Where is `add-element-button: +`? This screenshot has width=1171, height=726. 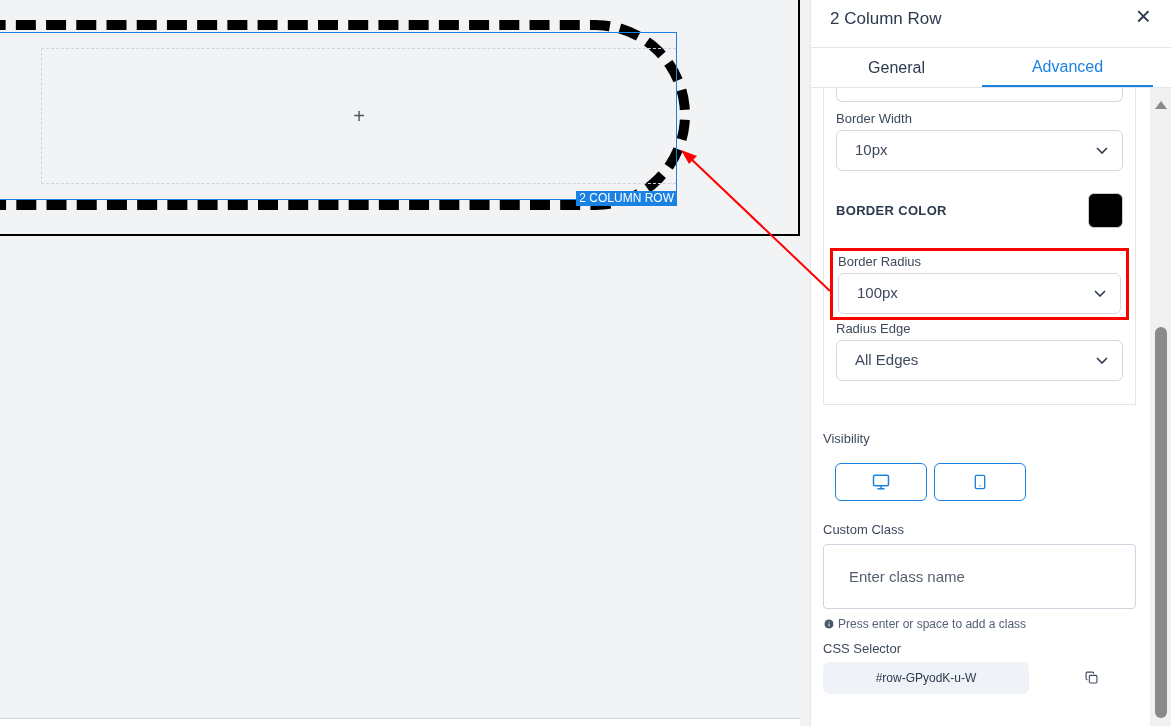 add-element-button: + is located at coordinates (359, 116).